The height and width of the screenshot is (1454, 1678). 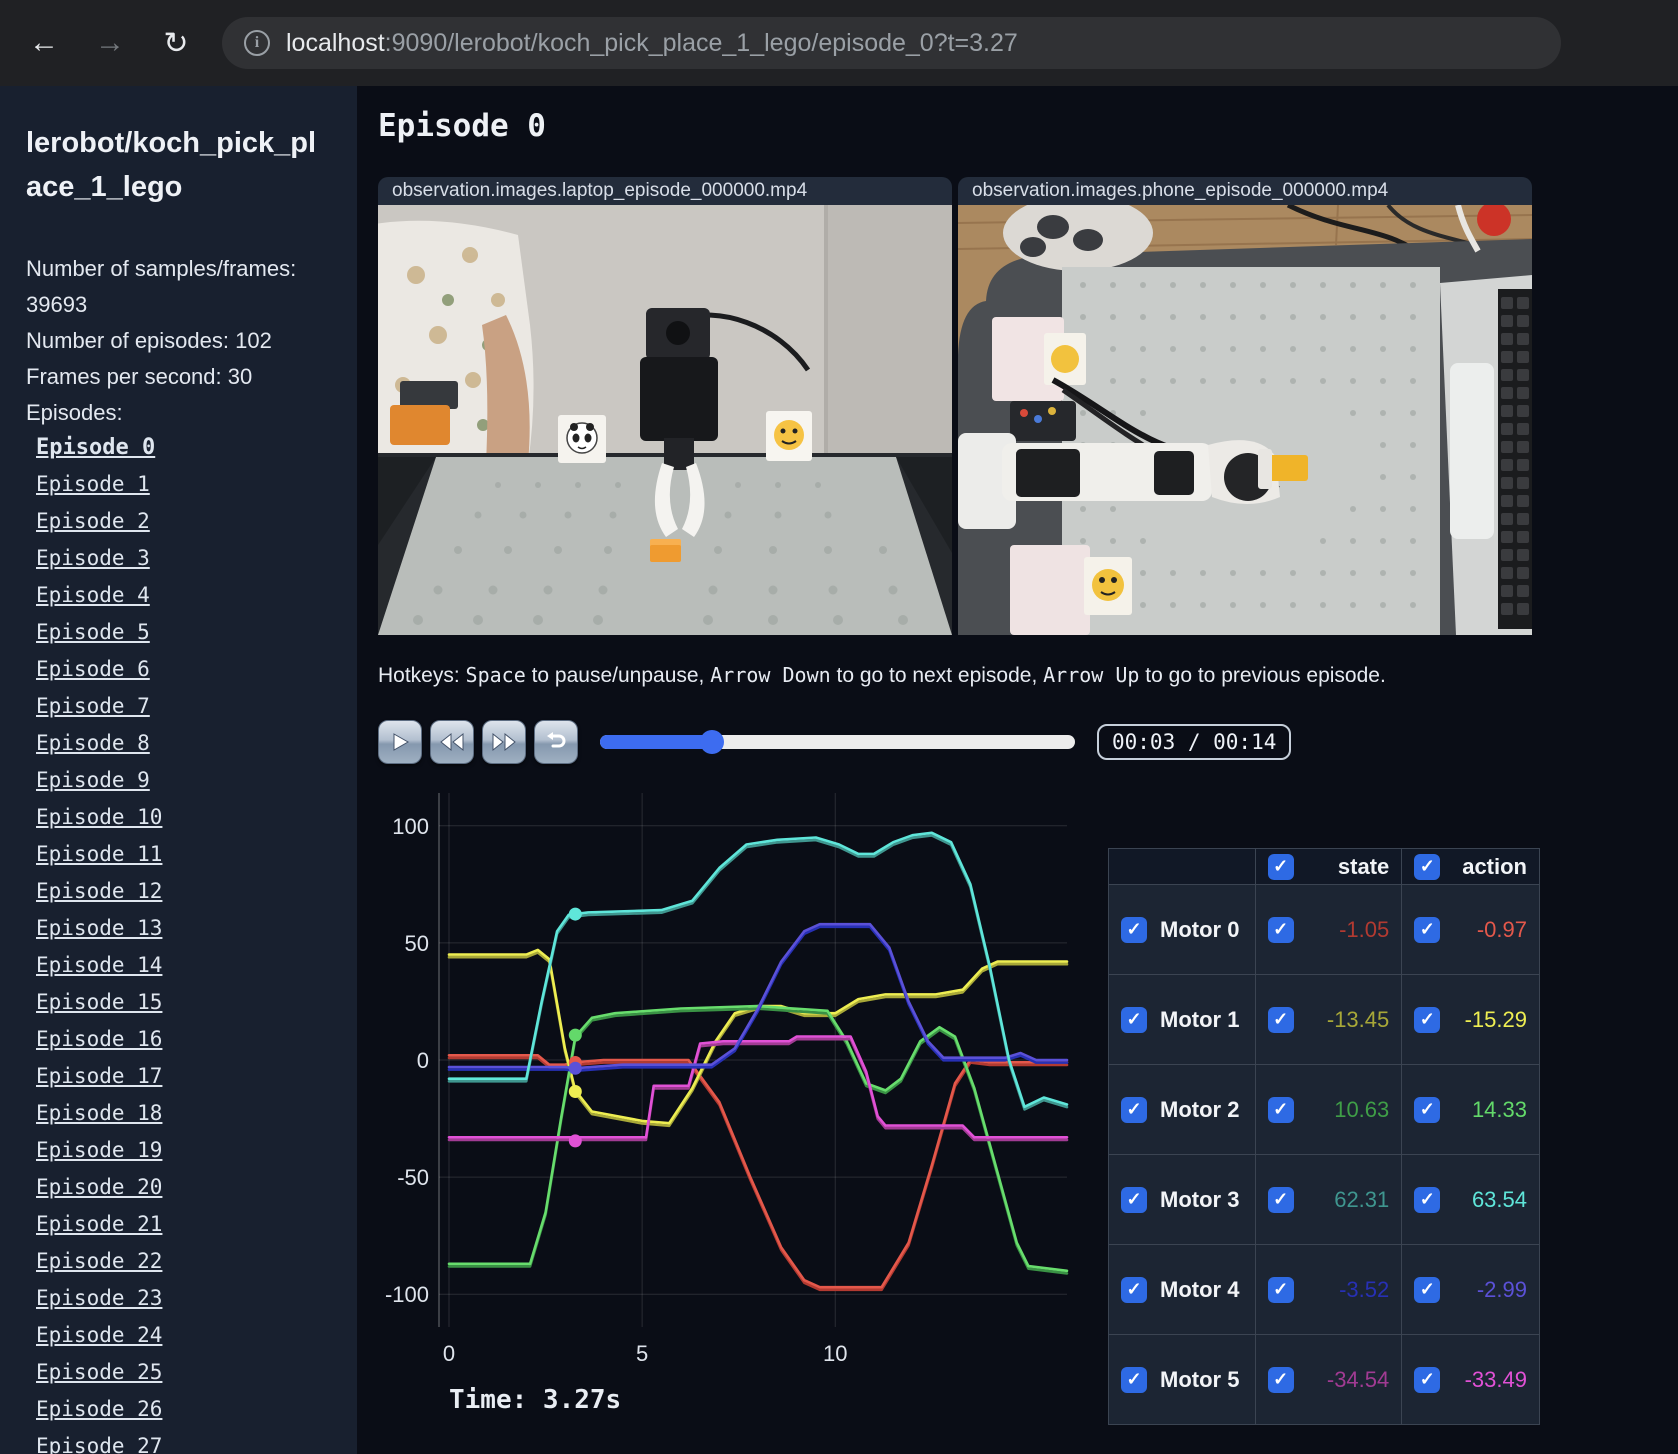 What do you see at coordinates (556, 742) in the screenshot?
I see `loop-button` at bounding box center [556, 742].